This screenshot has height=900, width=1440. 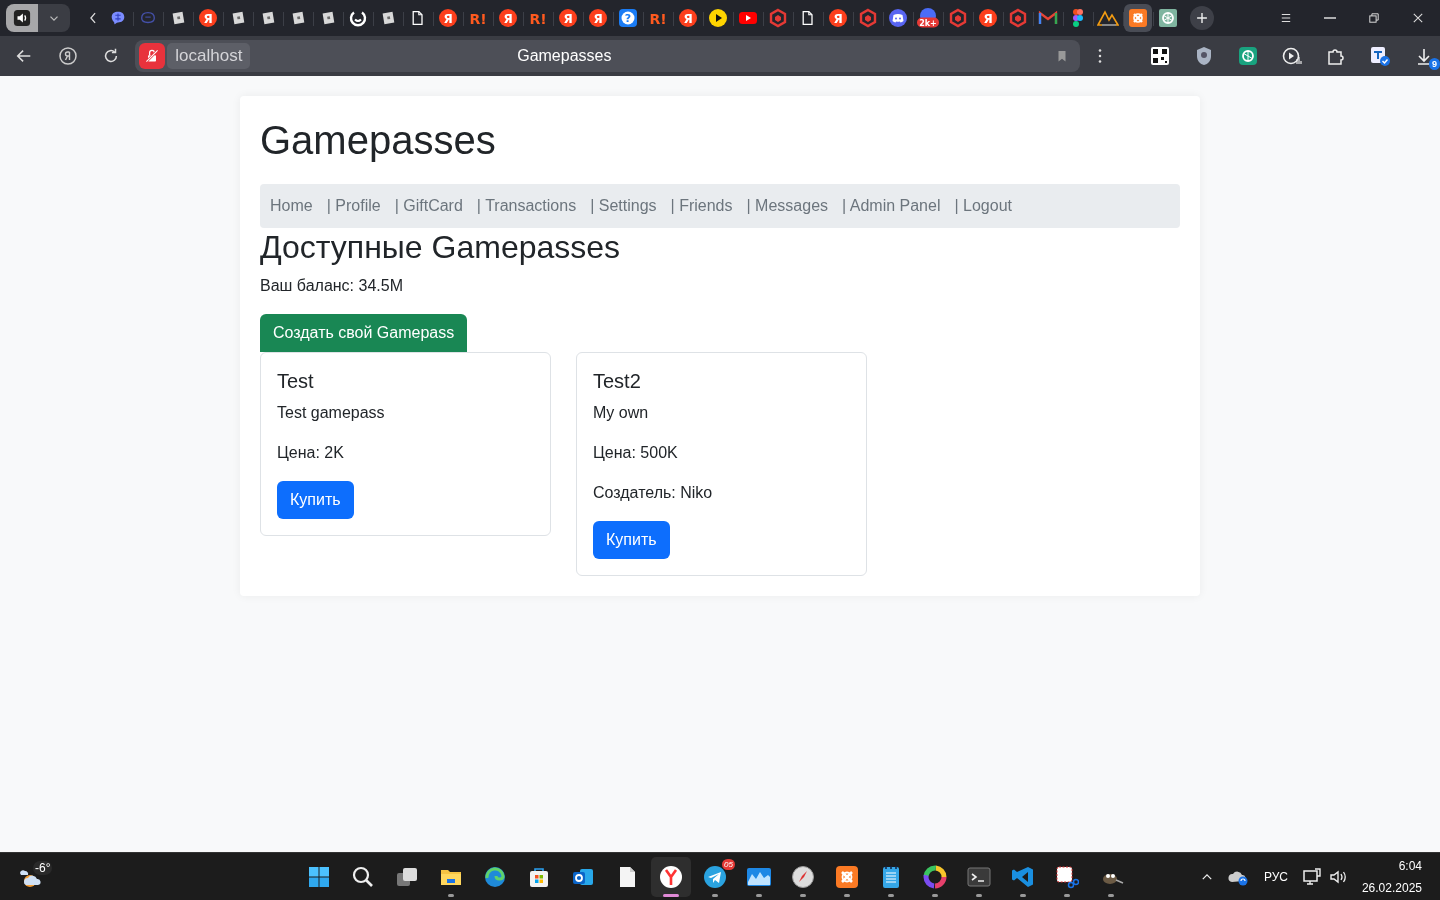 What do you see at coordinates (296, 381) in the screenshot?
I see `gamepass-name: Test` at bounding box center [296, 381].